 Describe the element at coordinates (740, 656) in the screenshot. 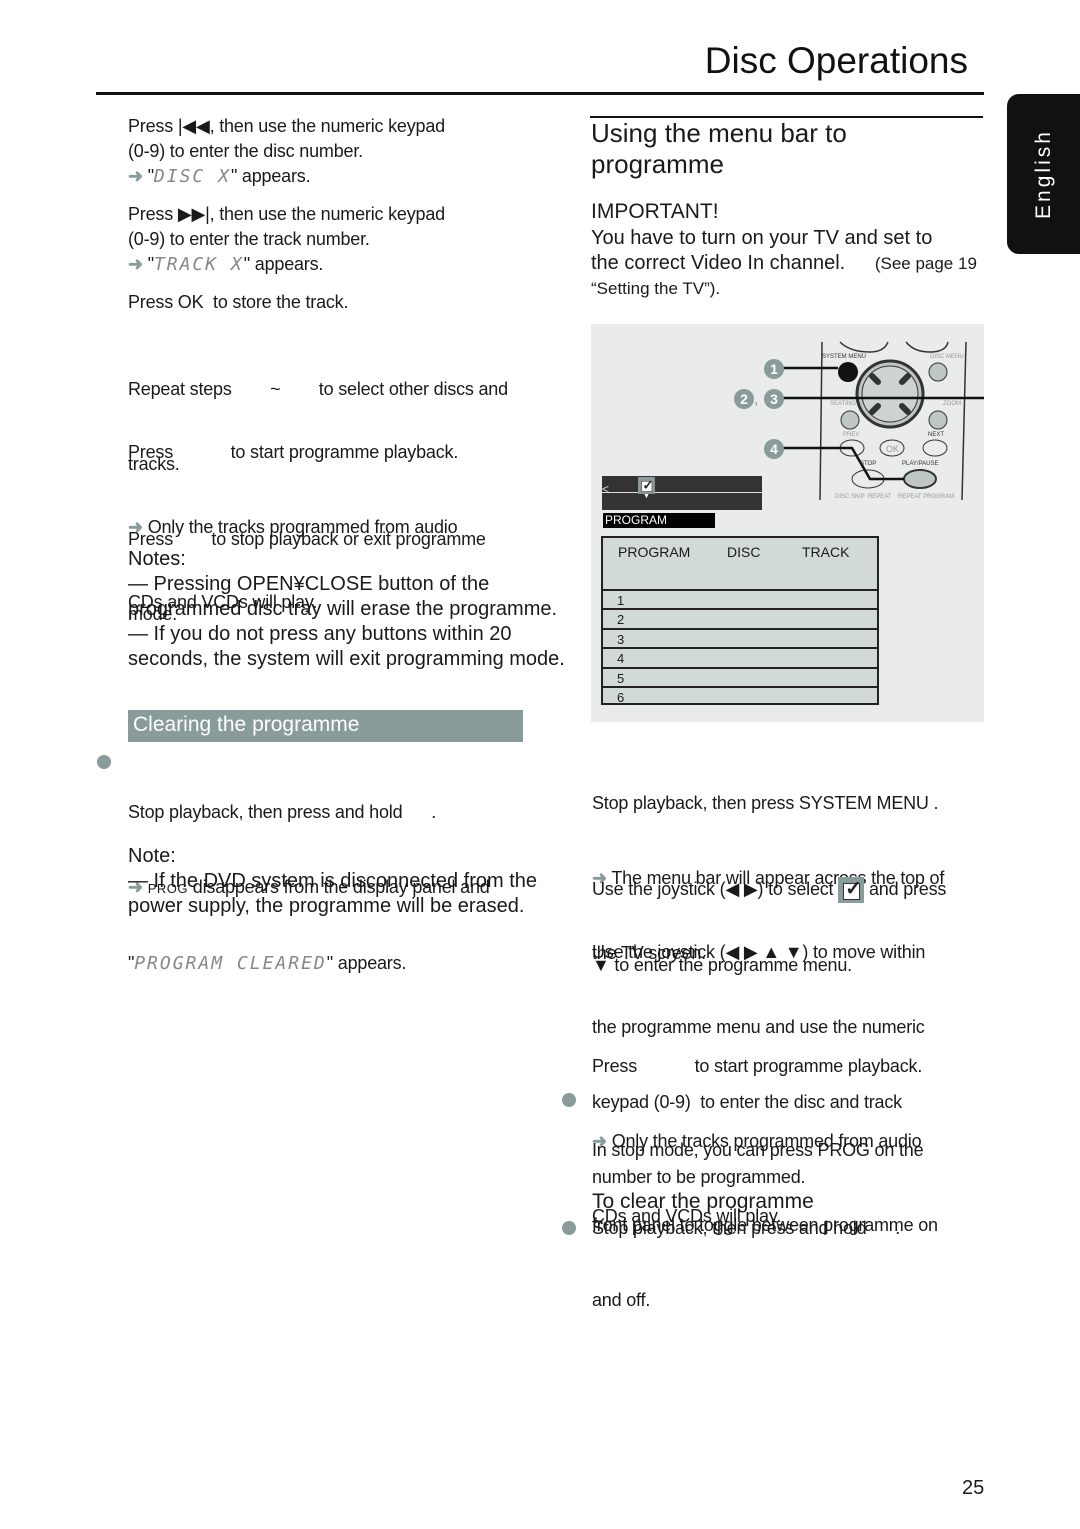

I see `table-row: 4` at that location.